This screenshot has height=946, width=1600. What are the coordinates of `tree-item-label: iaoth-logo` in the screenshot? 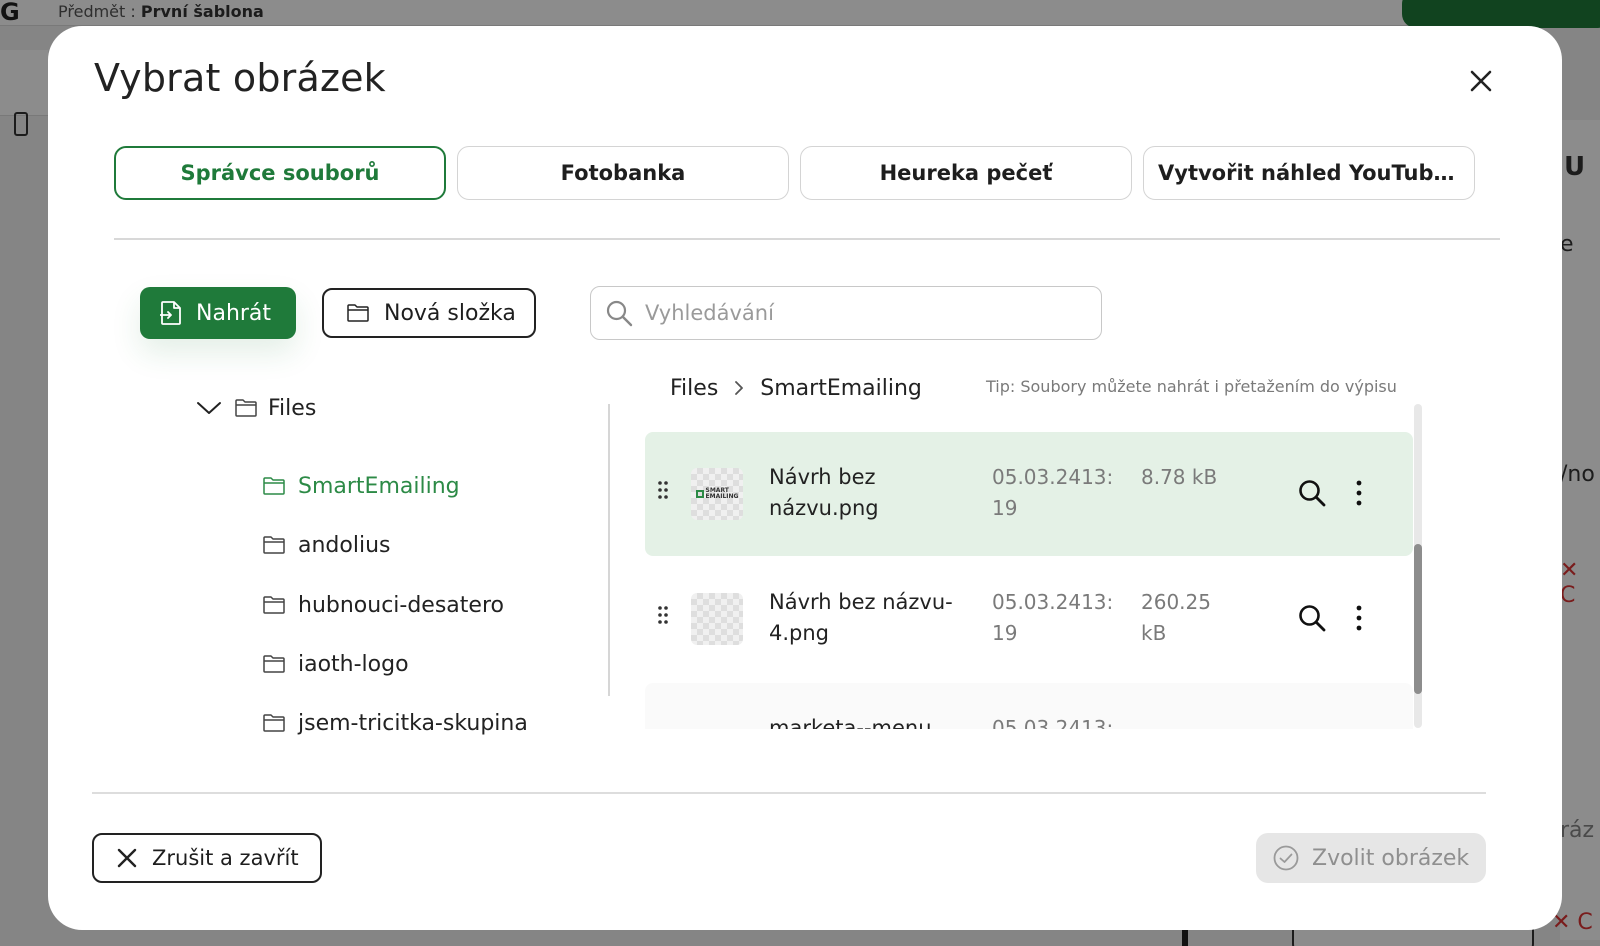 It's located at (353, 664).